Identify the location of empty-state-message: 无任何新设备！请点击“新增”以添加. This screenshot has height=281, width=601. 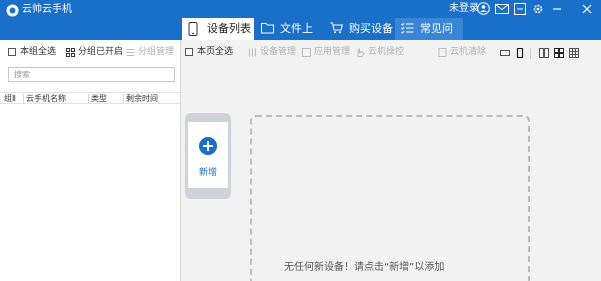
(364, 267).